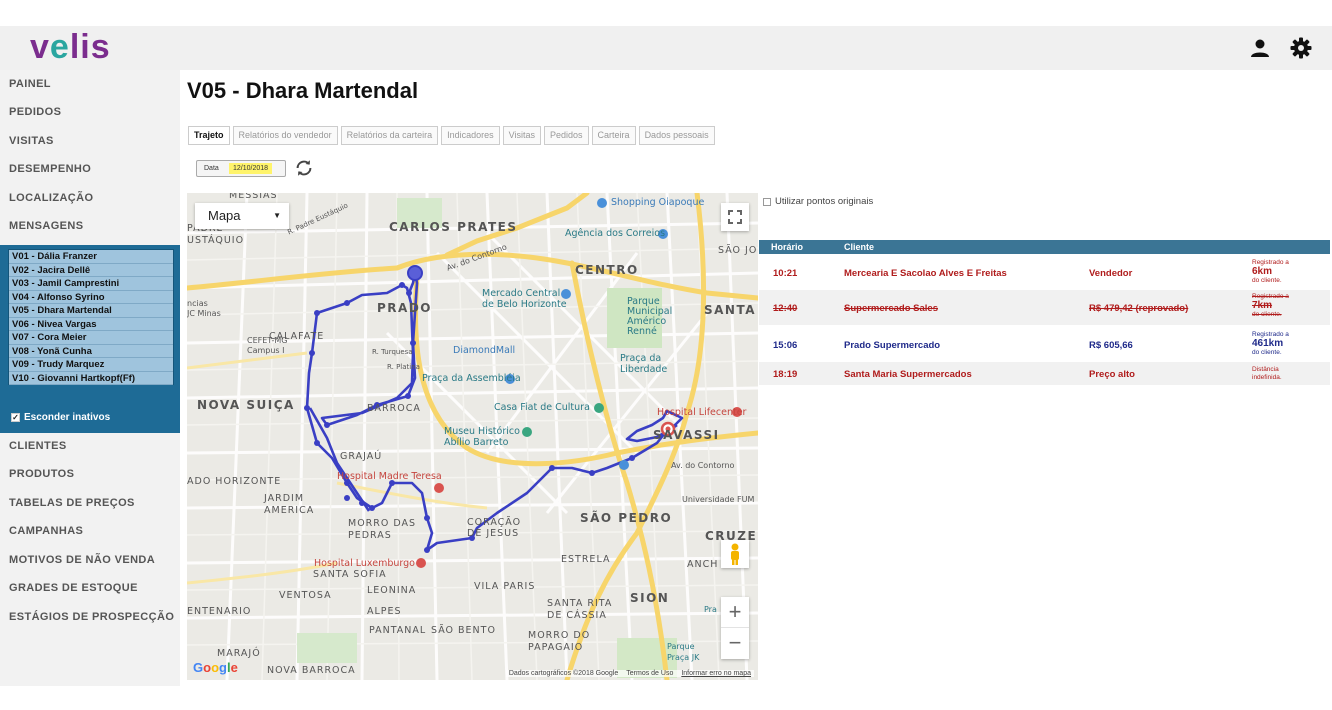 The width and height of the screenshot is (1332, 710). What do you see at coordinates (73, 588) in the screenshot?
I see `menu-item-grades-estoque: GRADES DE ESTOQUE` at bounding box center [73, 588].